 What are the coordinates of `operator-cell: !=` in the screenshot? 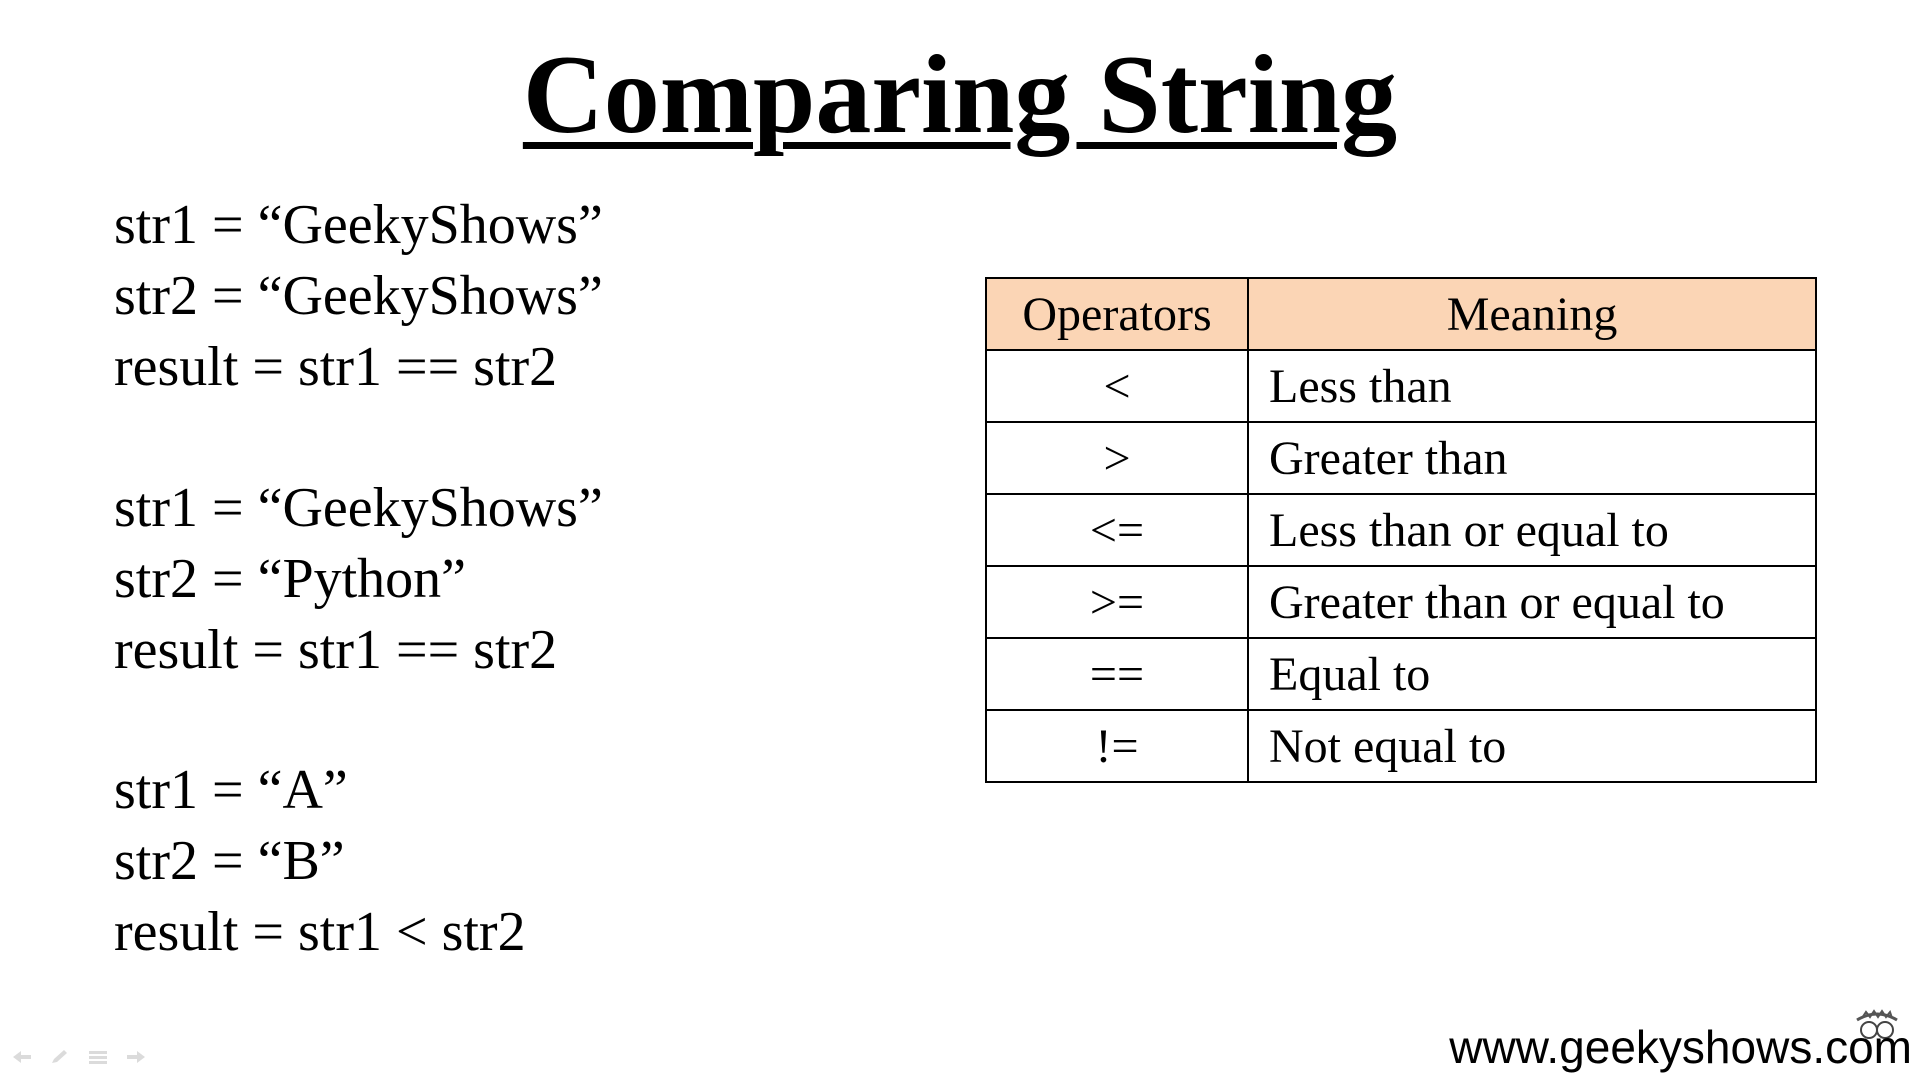 It's located at (1117, 746).